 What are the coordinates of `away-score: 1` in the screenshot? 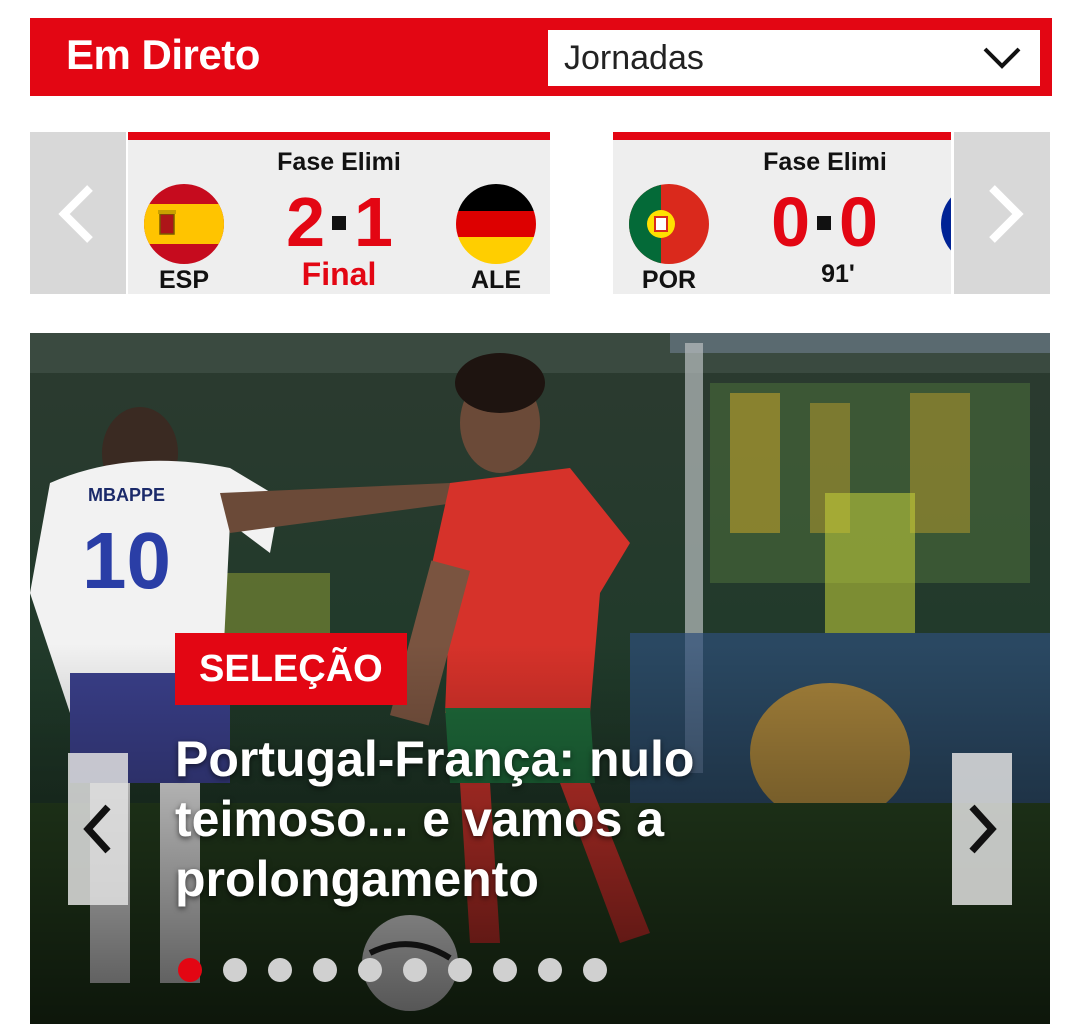 It's located at (373, 222).